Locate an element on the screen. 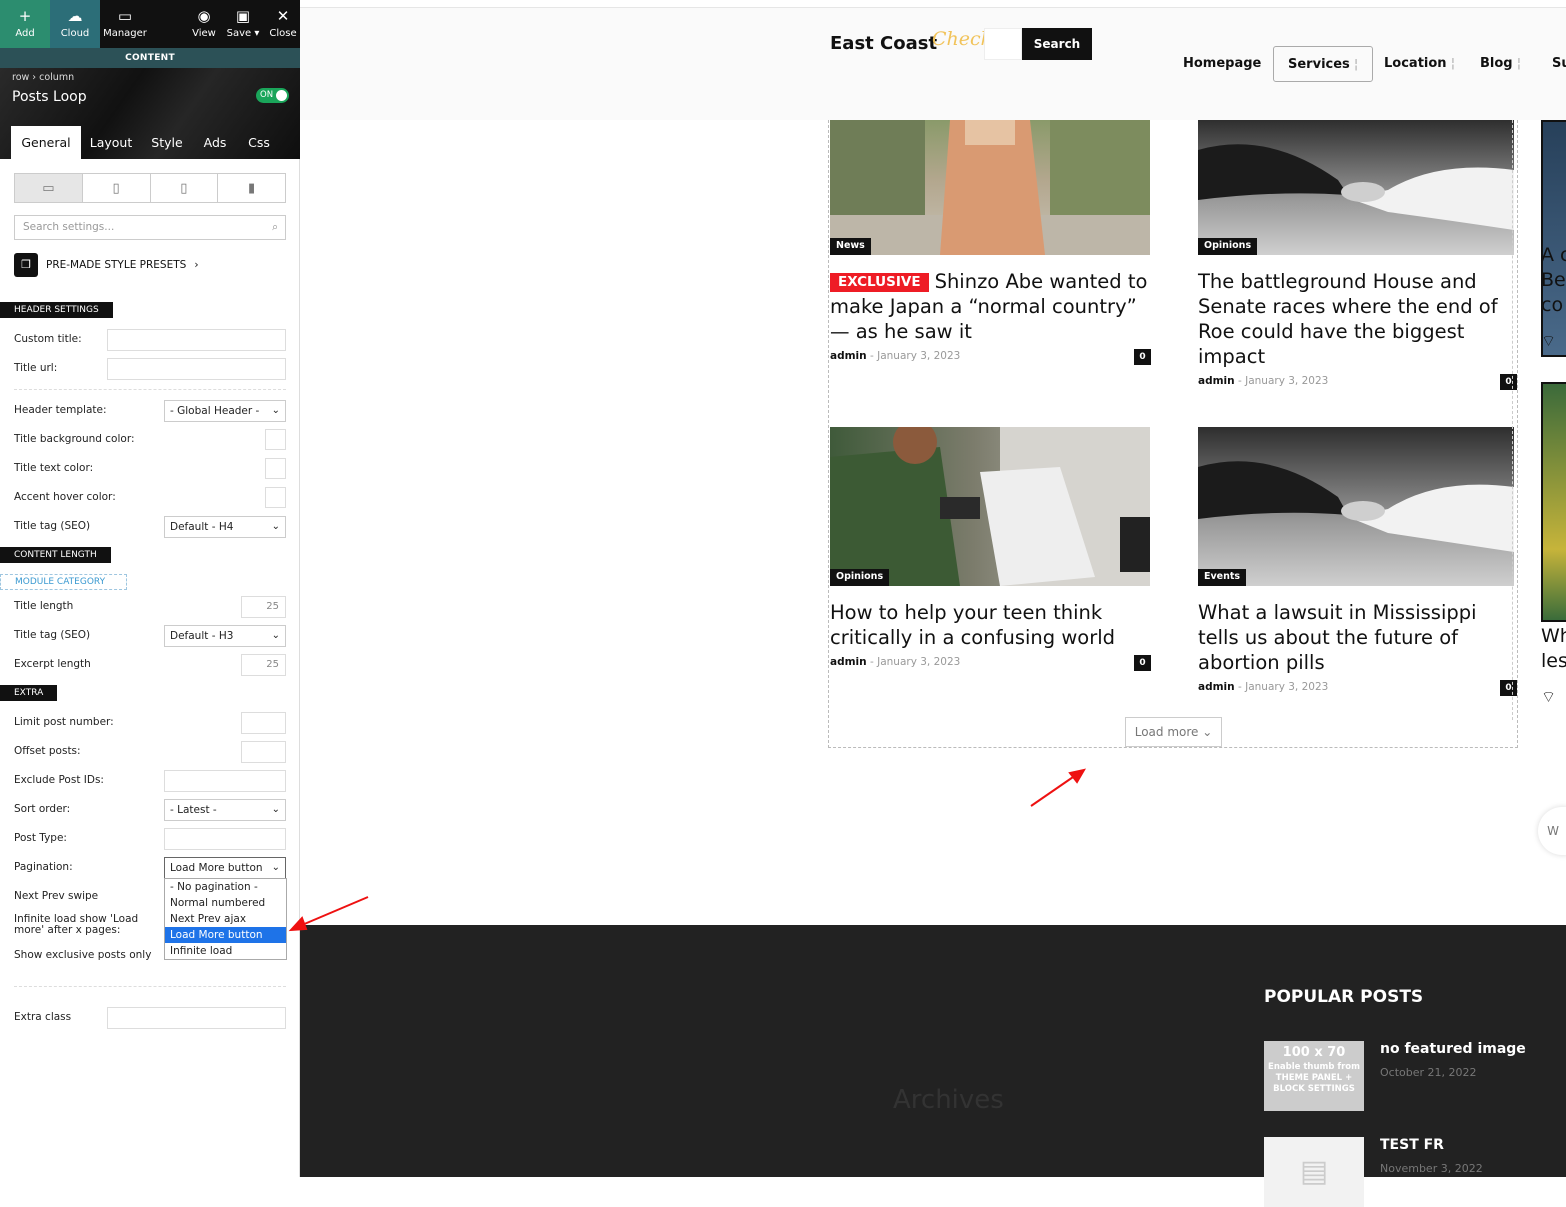 The width and height of the screenshot is (1566, 1207). pagination-option: Infinite load is located at coordinates (225, 951).